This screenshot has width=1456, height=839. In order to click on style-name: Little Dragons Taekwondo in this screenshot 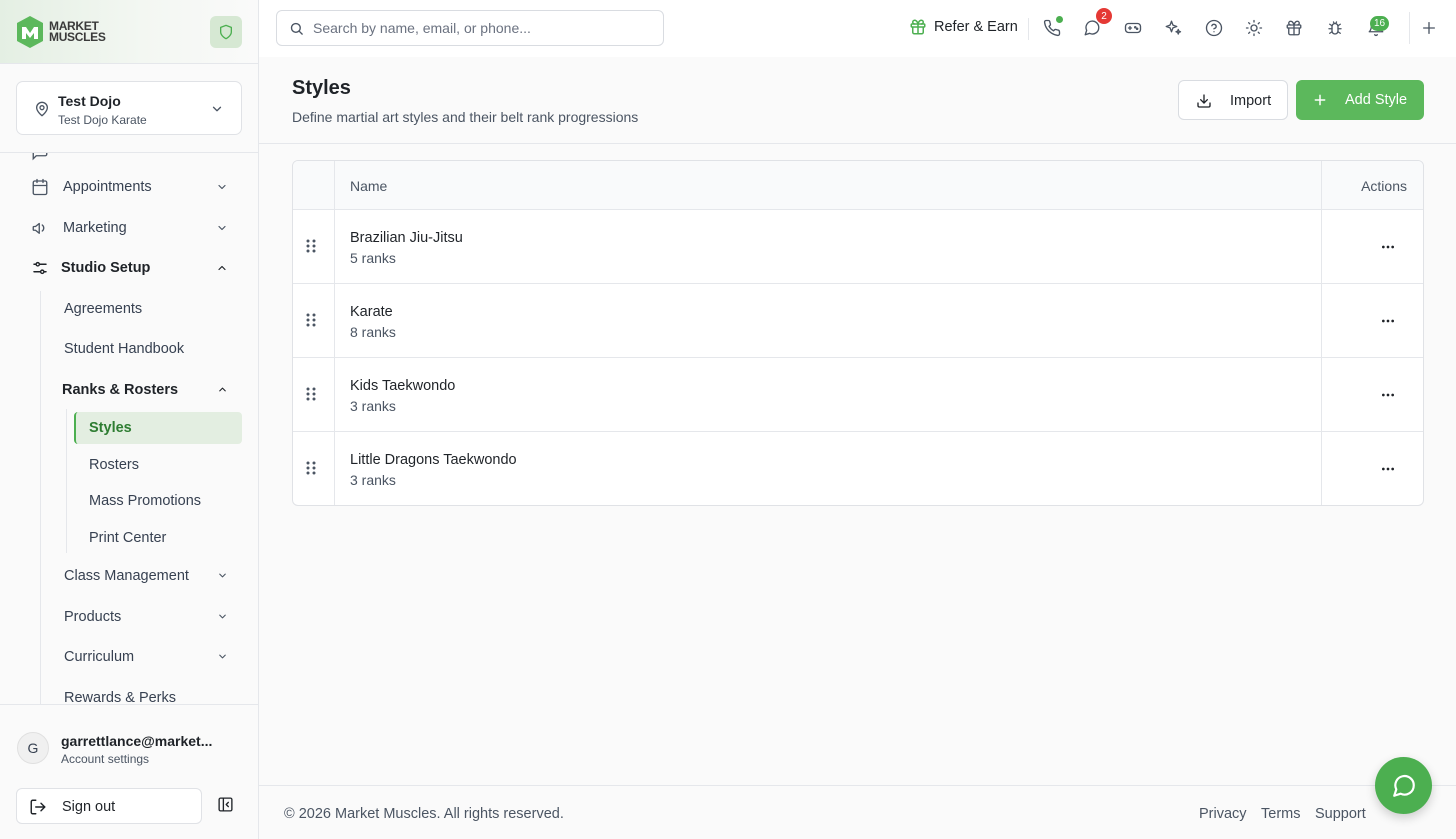, I will do `click(433, 460)`.